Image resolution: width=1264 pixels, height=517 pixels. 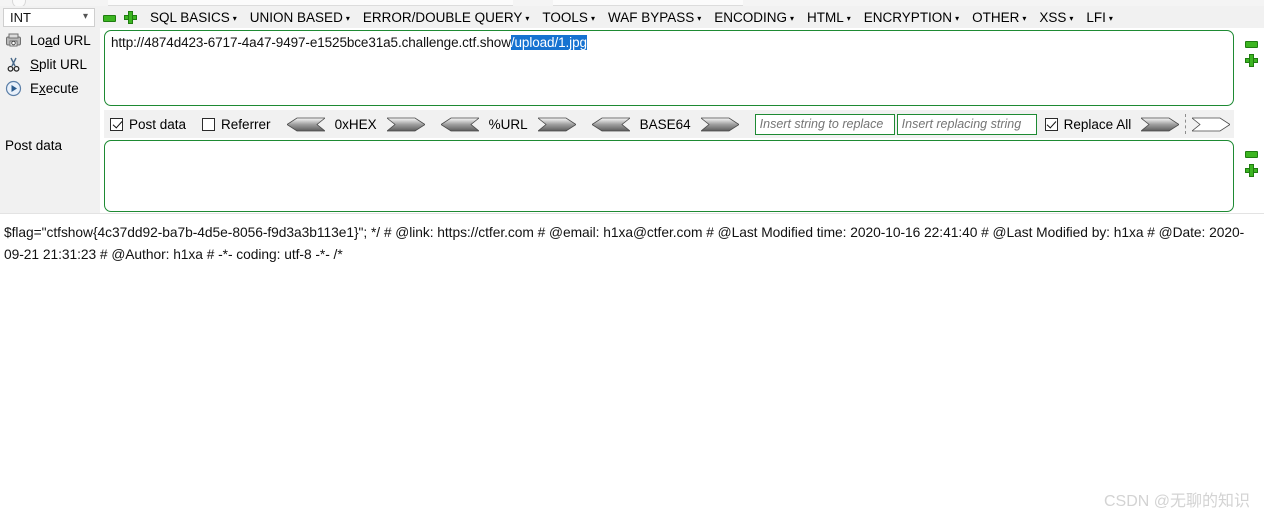 I want to click on menu-tools: TOOLS ▾, so click(x=568, y=17).